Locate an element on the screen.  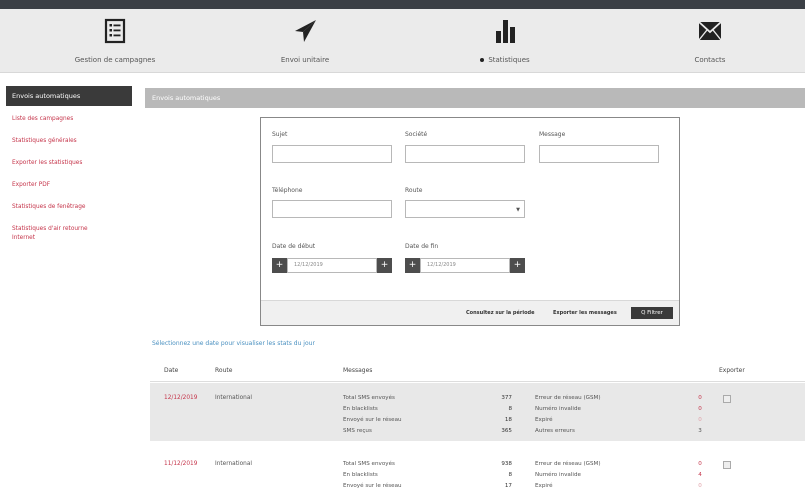
nav-label: Contacts is located at coordinates (710, 60).